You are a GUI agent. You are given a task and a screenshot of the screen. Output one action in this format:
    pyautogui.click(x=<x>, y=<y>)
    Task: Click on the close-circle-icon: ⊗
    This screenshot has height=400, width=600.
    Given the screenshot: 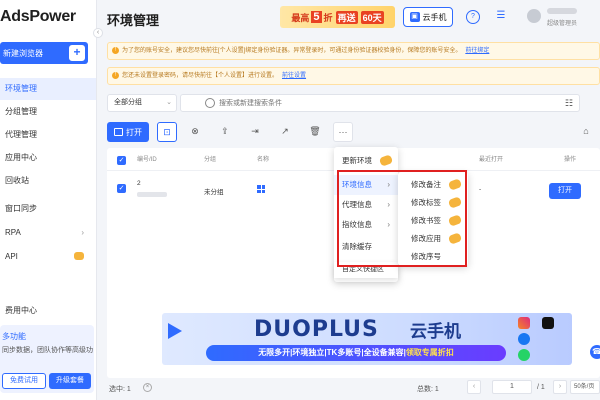 What is the action you would take?
    pyautogui.click(x=195, y=132)
    